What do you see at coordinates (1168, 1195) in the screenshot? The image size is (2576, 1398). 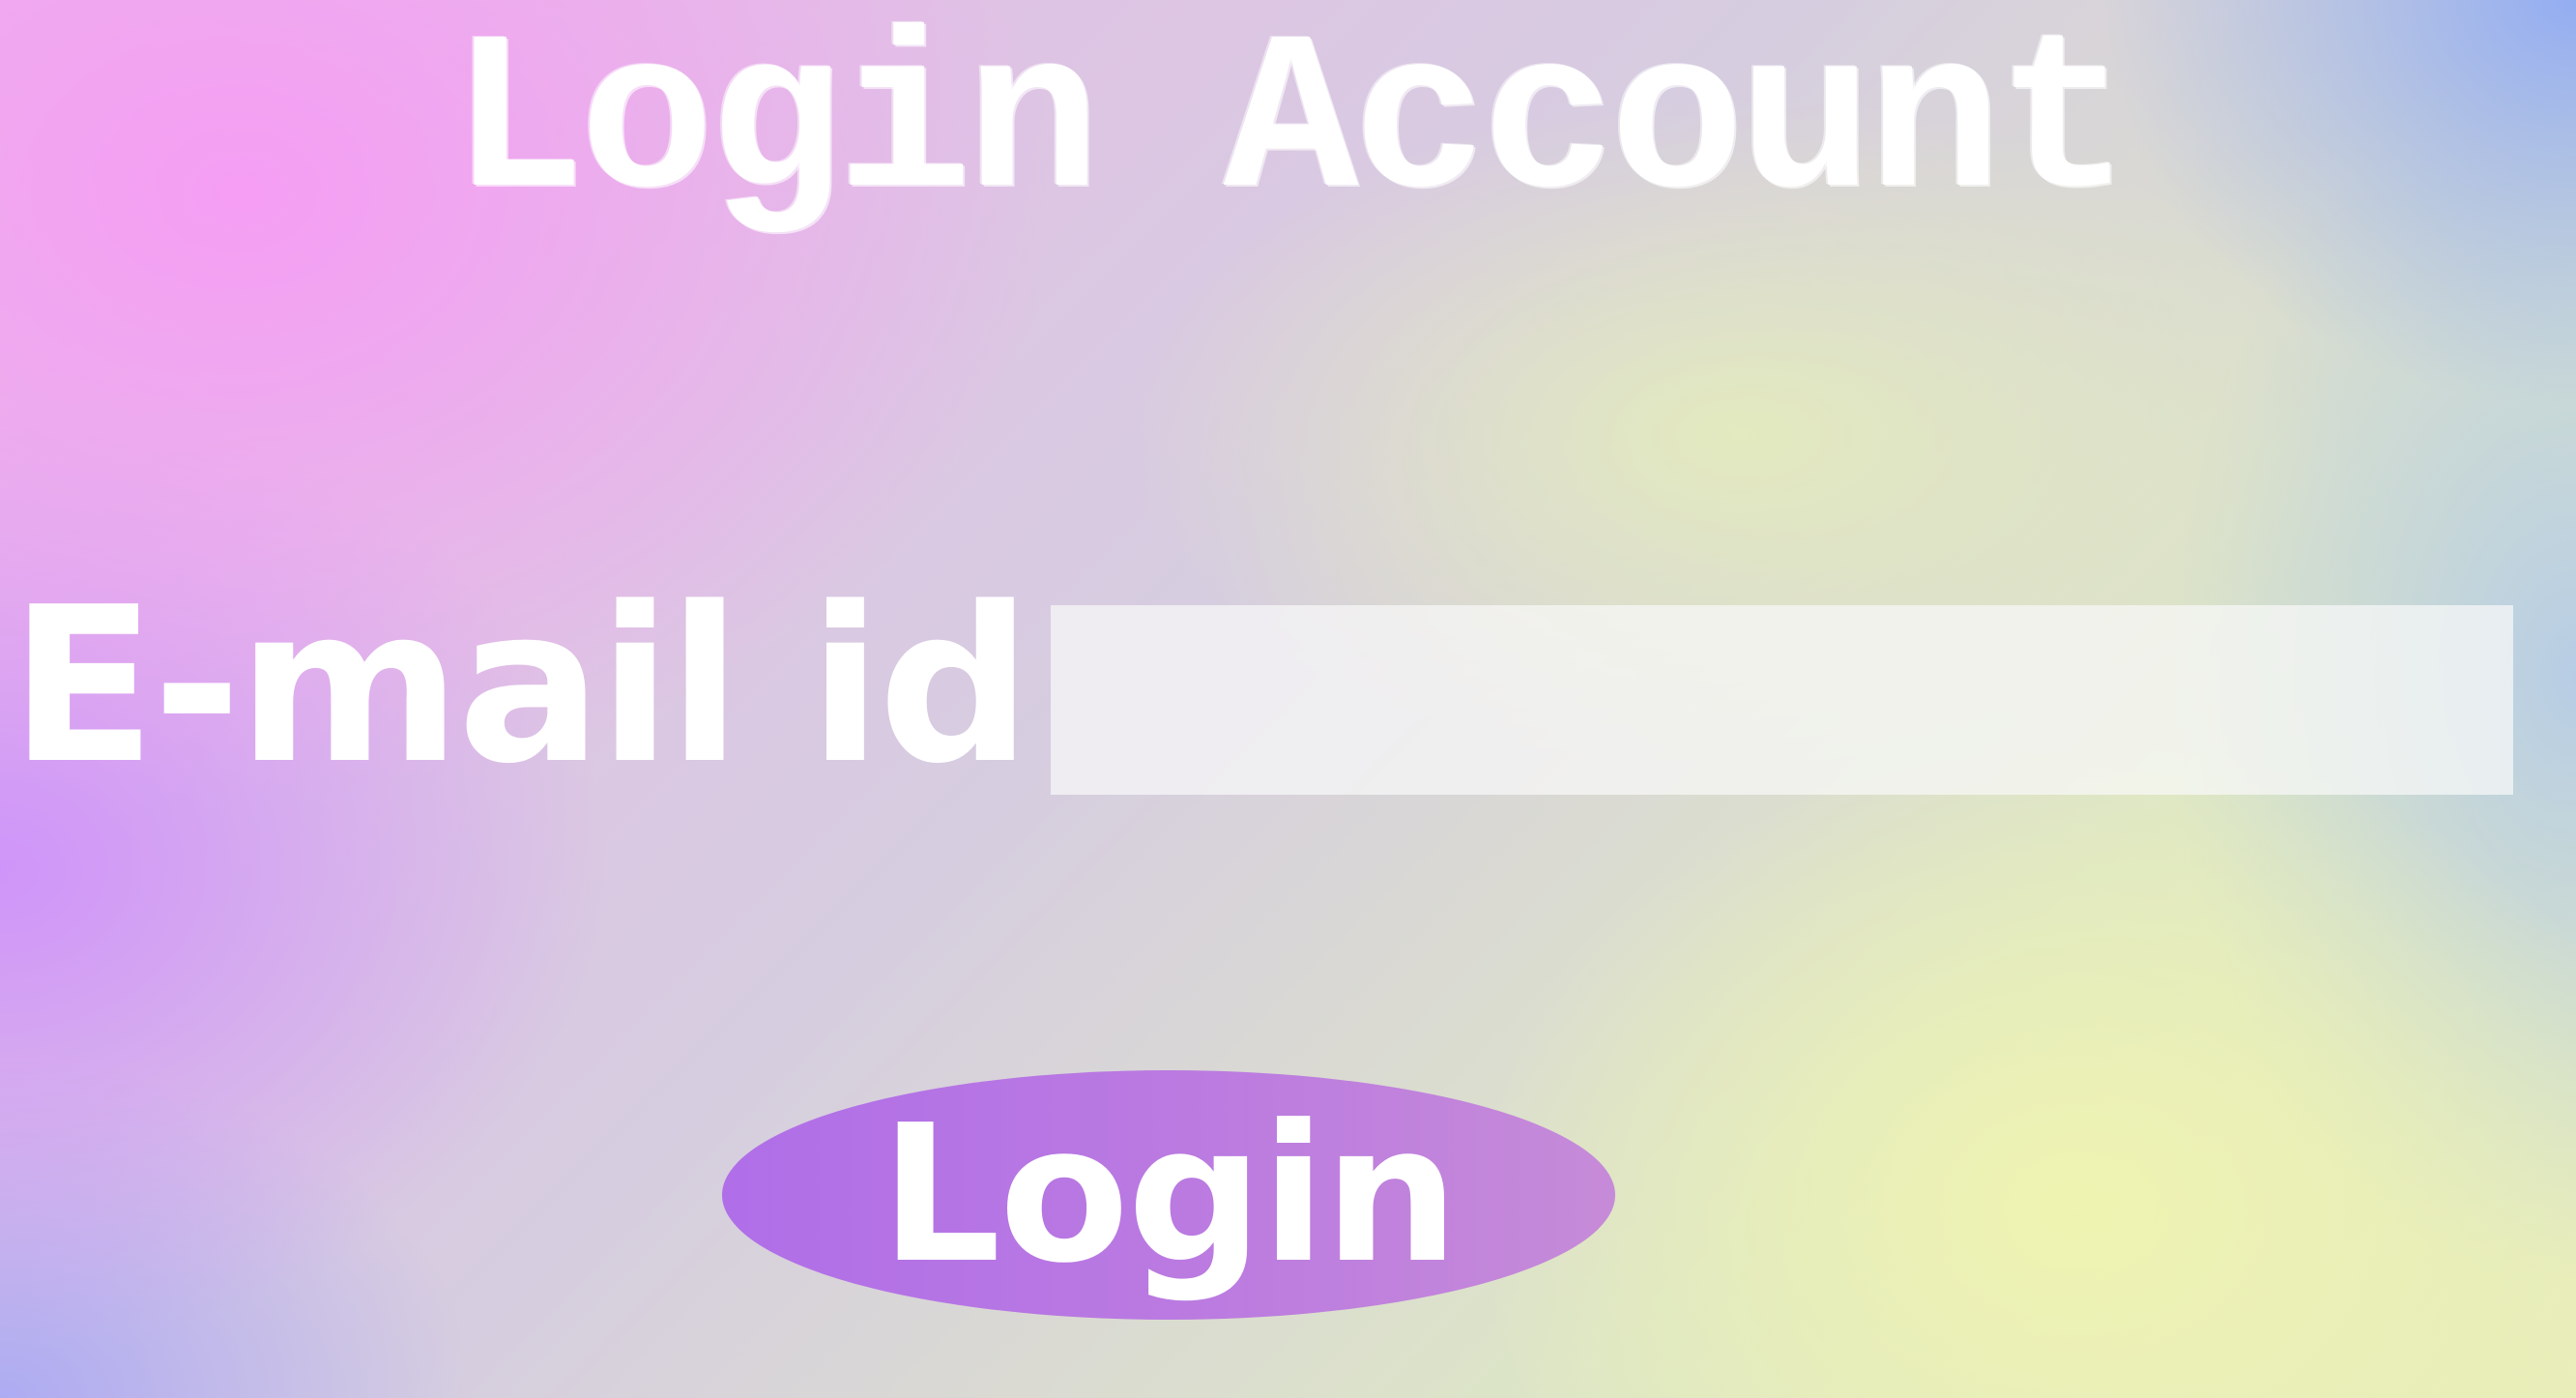 I see `login-button: Login` at bounding box center [1168, 1195].